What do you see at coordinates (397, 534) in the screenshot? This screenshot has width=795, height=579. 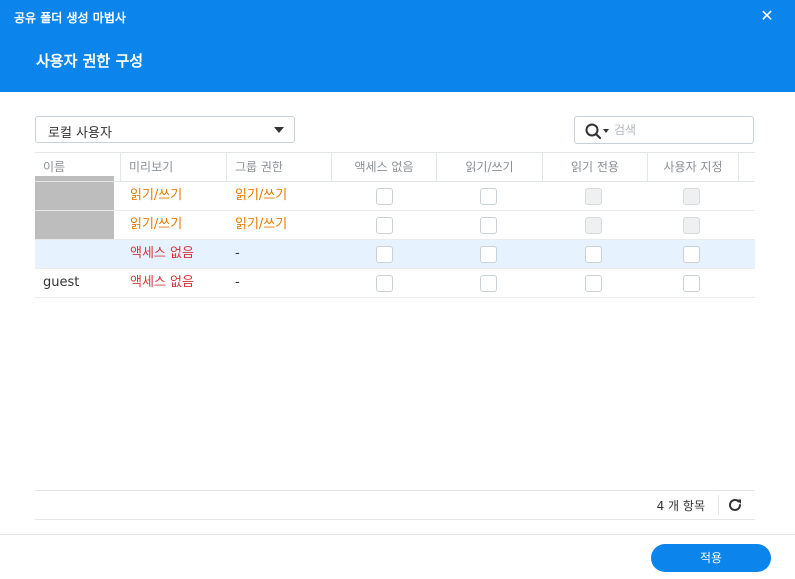 I see `dialog-footer-divider` at bounding box center [397, 534].